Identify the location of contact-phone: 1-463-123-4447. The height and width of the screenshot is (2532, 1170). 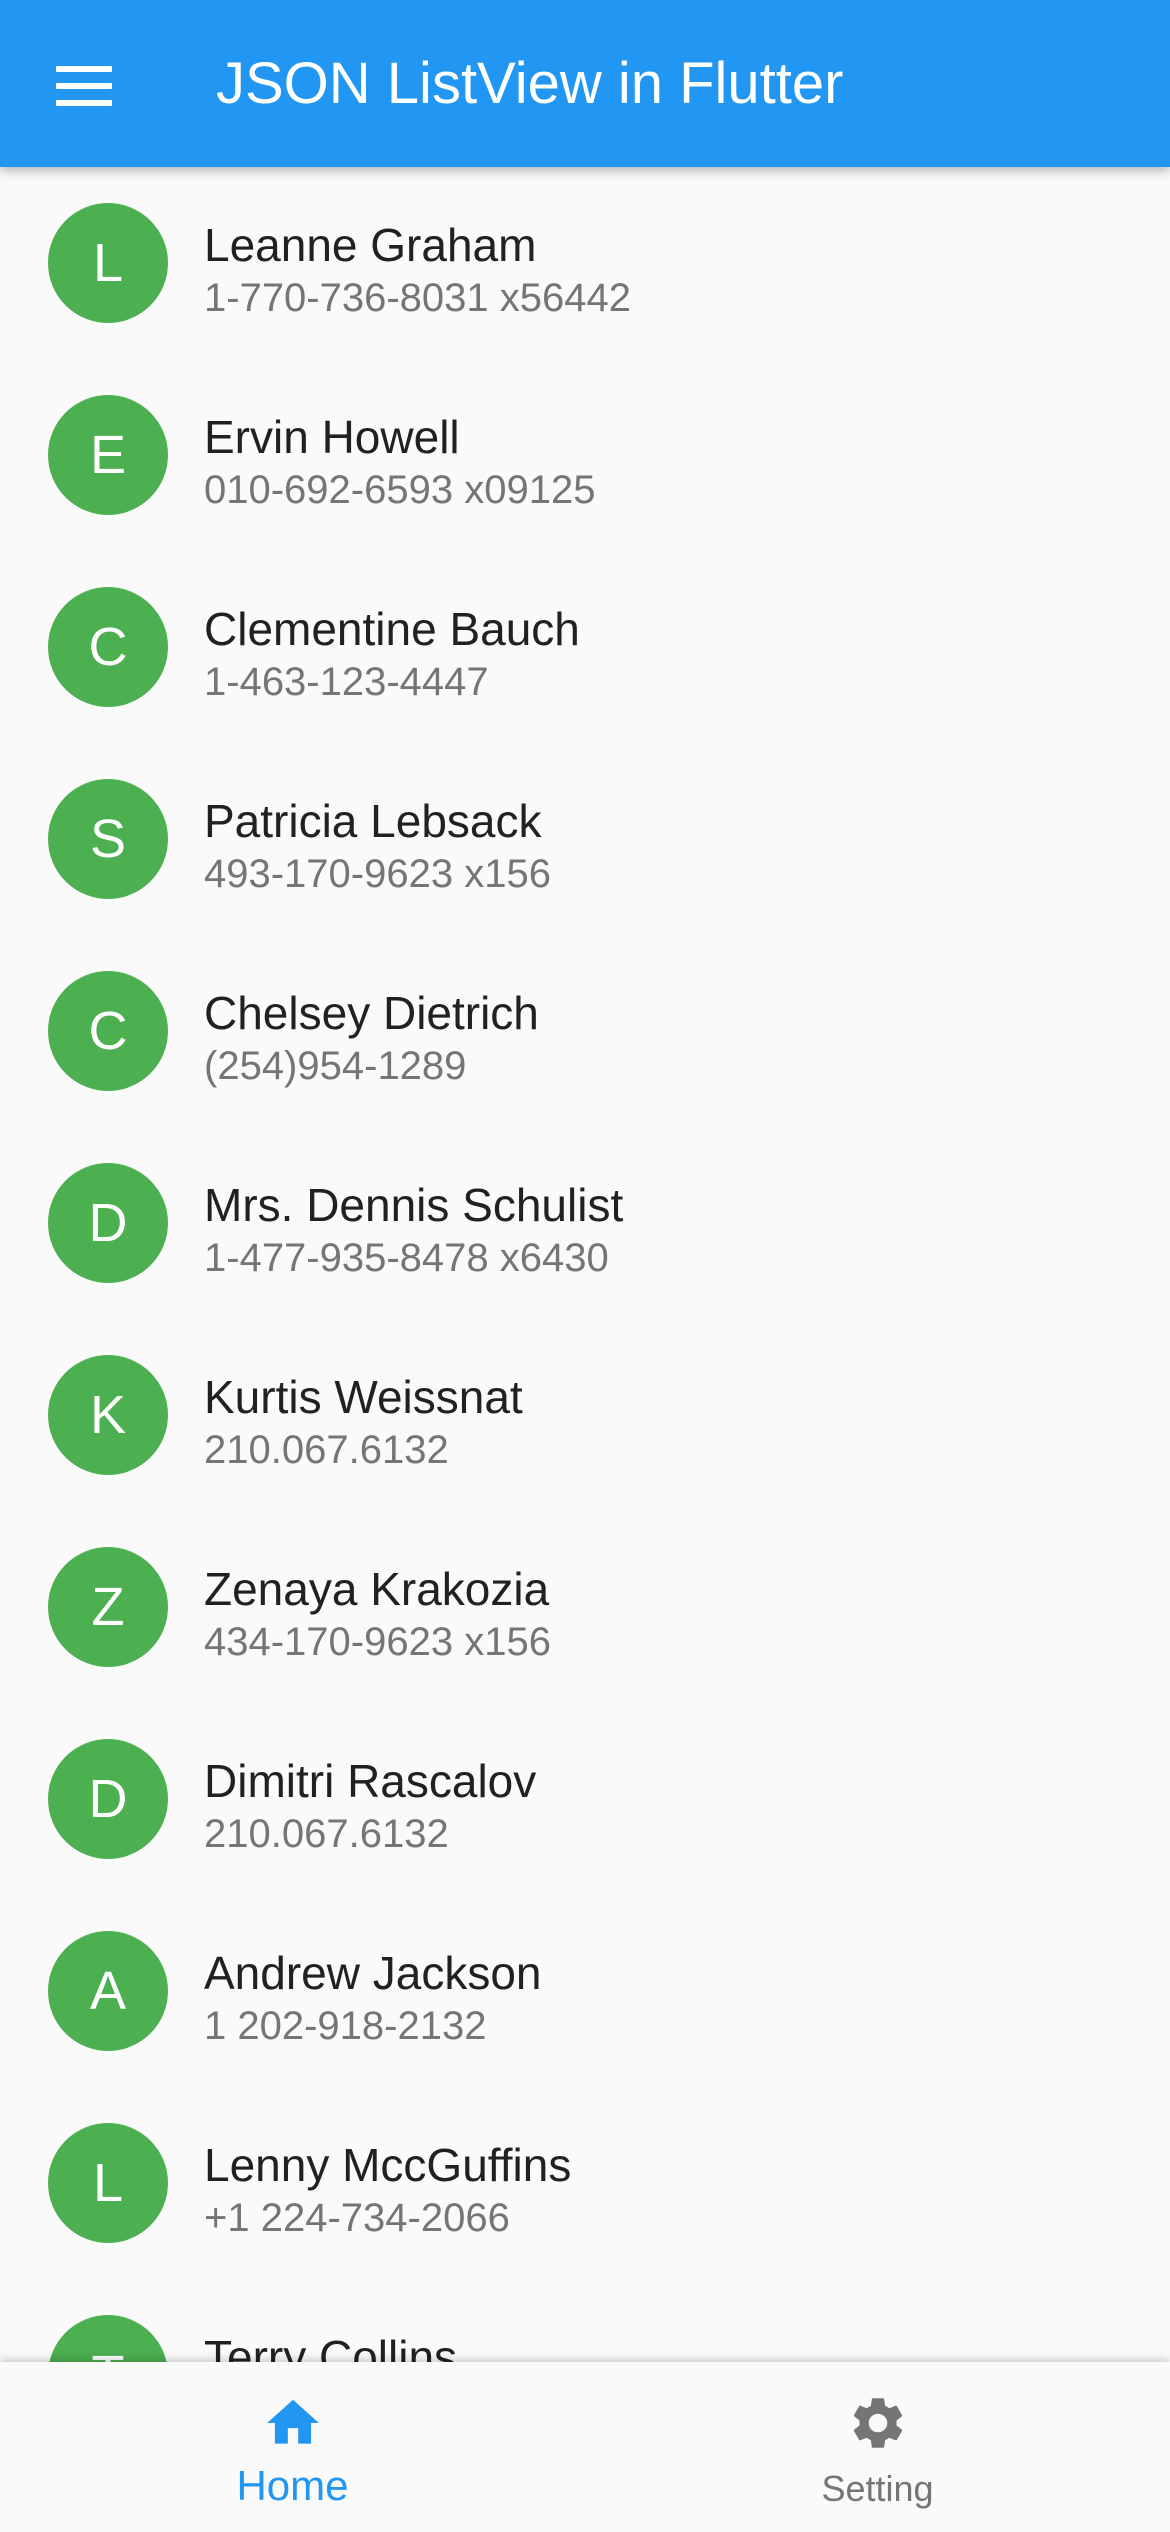
(346, 682).